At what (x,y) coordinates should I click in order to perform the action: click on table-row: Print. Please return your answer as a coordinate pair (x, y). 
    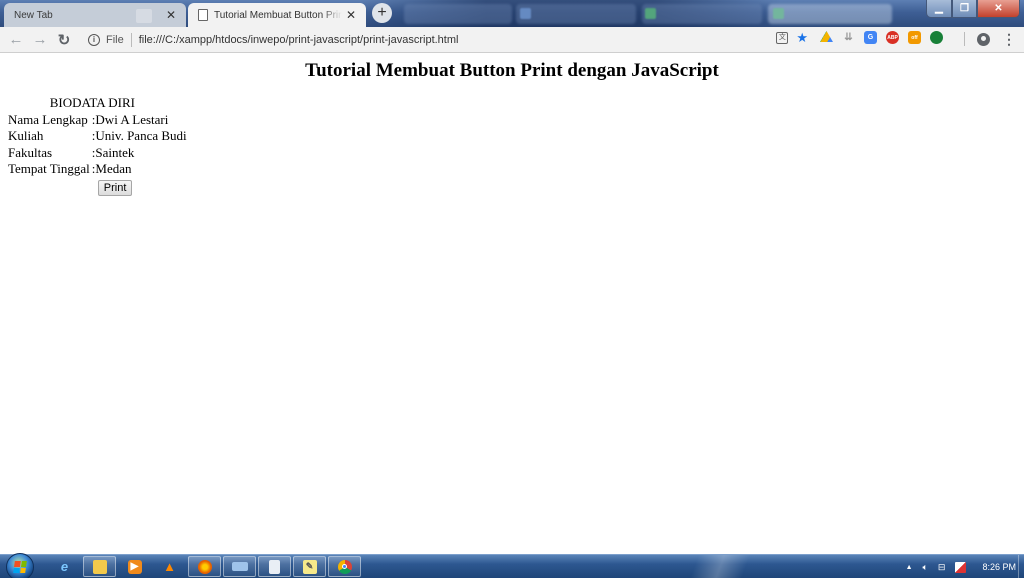
    Looking at the image, I should click on (97, 187).